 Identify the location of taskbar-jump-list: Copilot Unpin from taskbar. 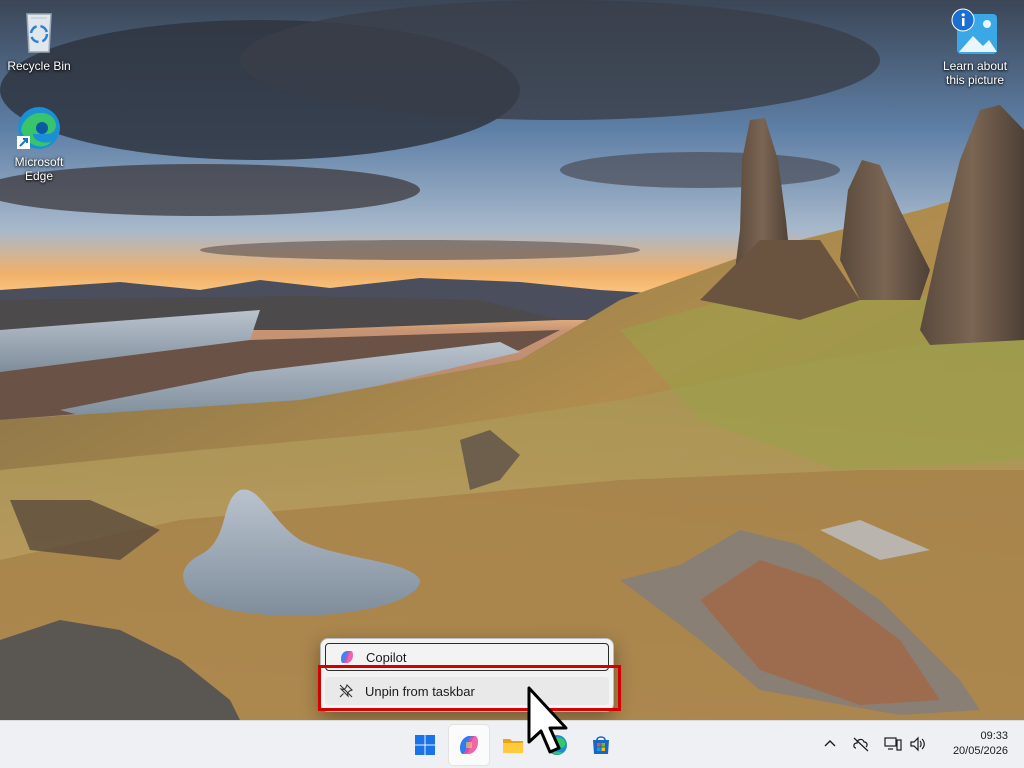
(467, 675).